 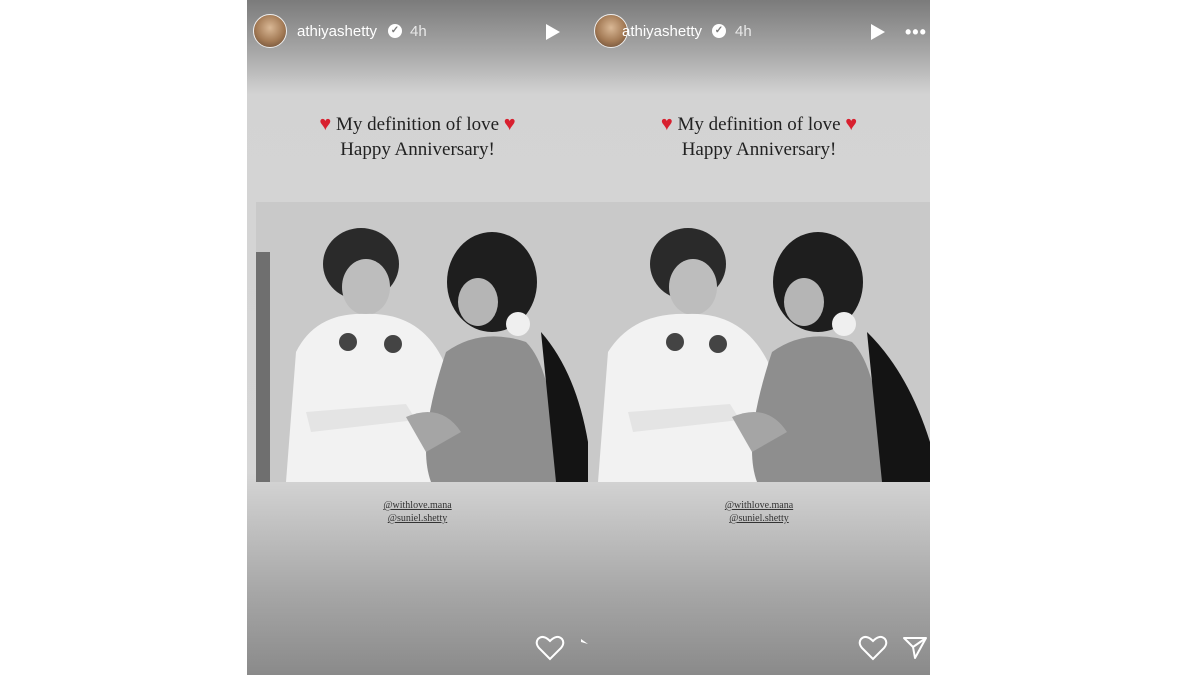 What do you see at coordinates (916, 32) in the screenshot?
I see `more-options-icon: •••` at bounding box center [916, 32].